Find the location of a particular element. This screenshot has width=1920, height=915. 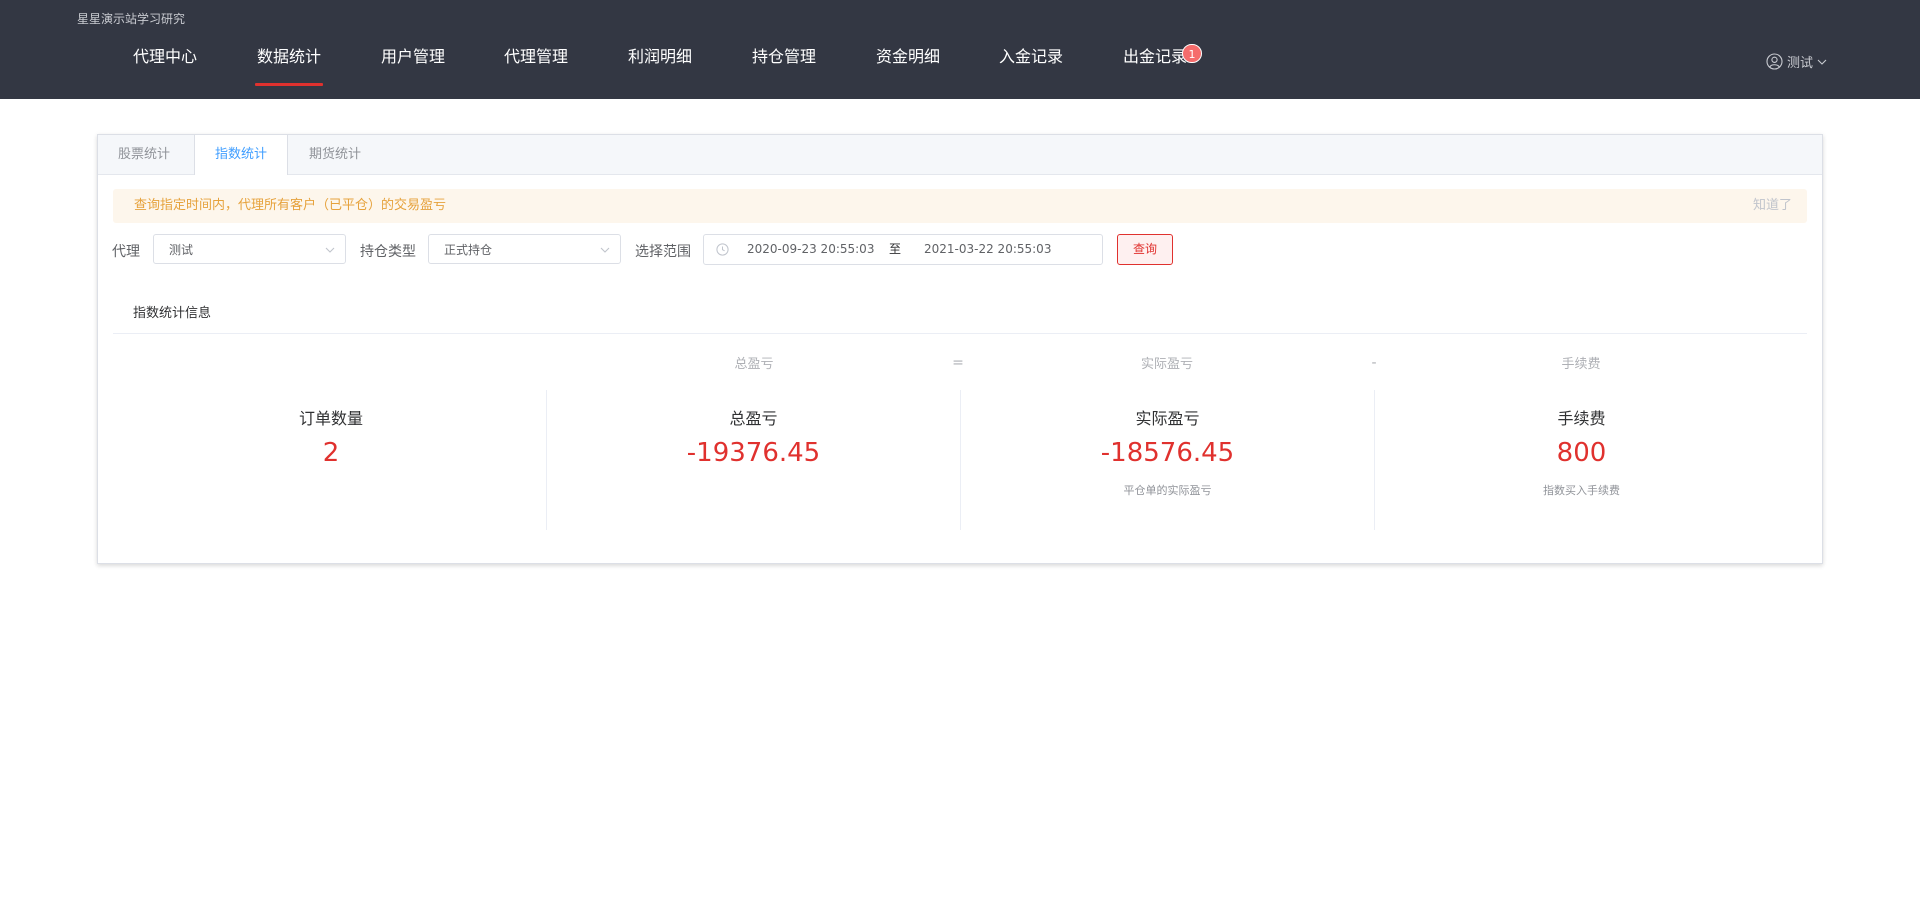

date-range-separator: 至 is located at coordinates (895, 249).